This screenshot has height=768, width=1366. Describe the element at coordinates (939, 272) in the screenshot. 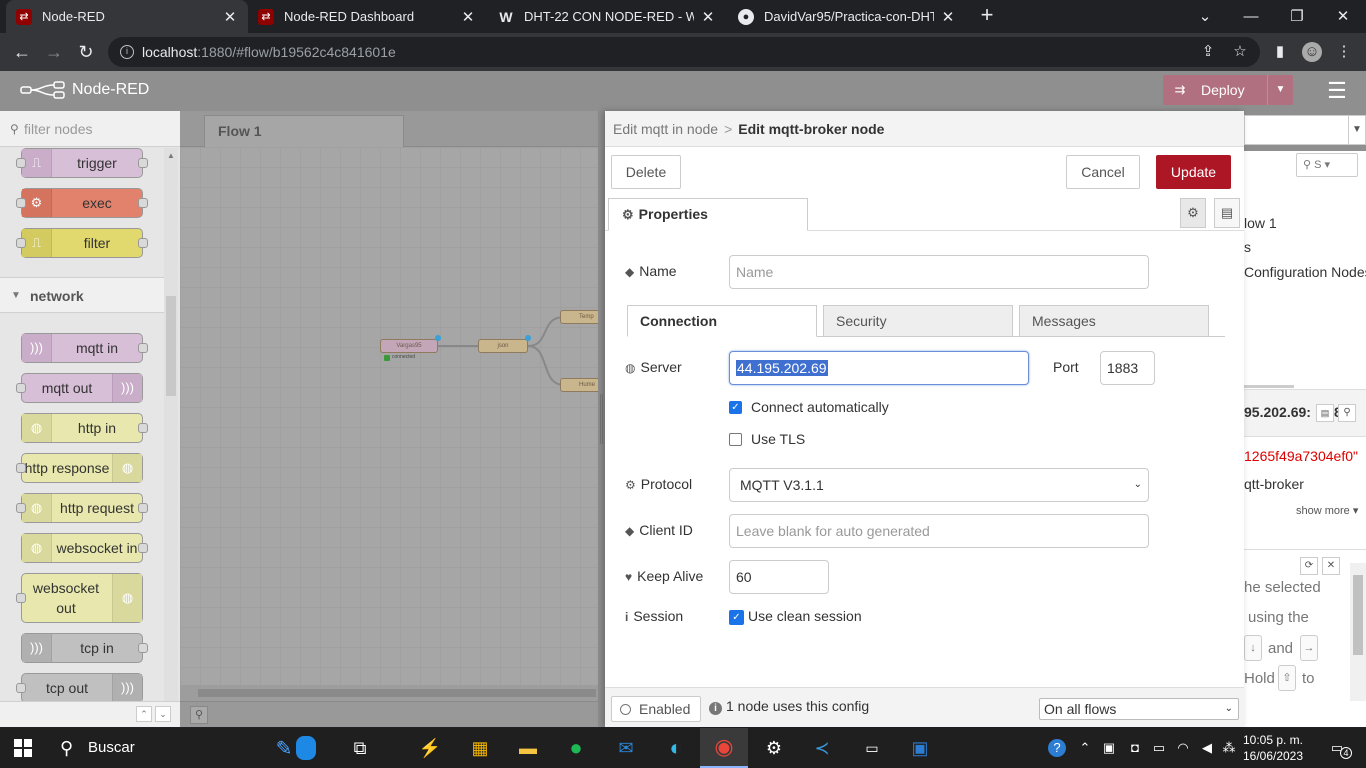

I see `name-input: Name` at that location.